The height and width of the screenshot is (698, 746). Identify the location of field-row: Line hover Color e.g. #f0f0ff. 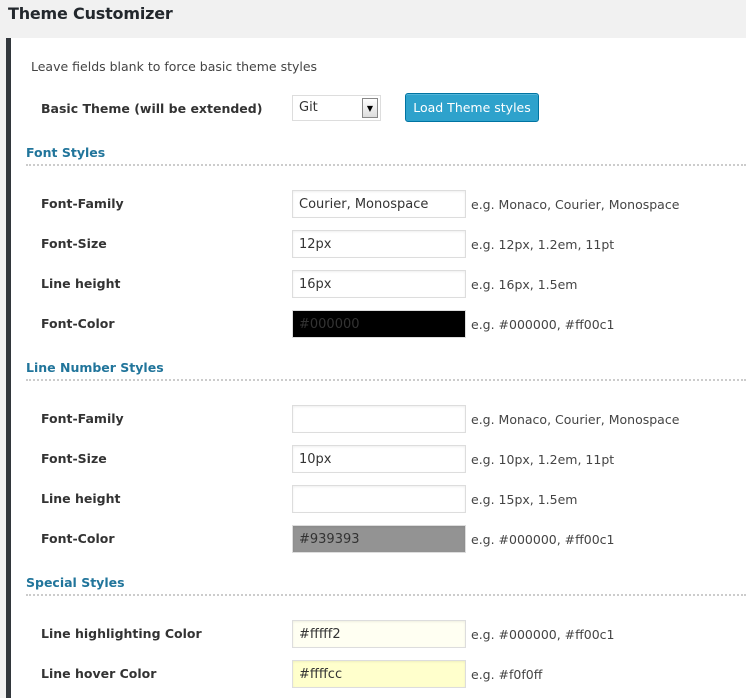
(378, 674).